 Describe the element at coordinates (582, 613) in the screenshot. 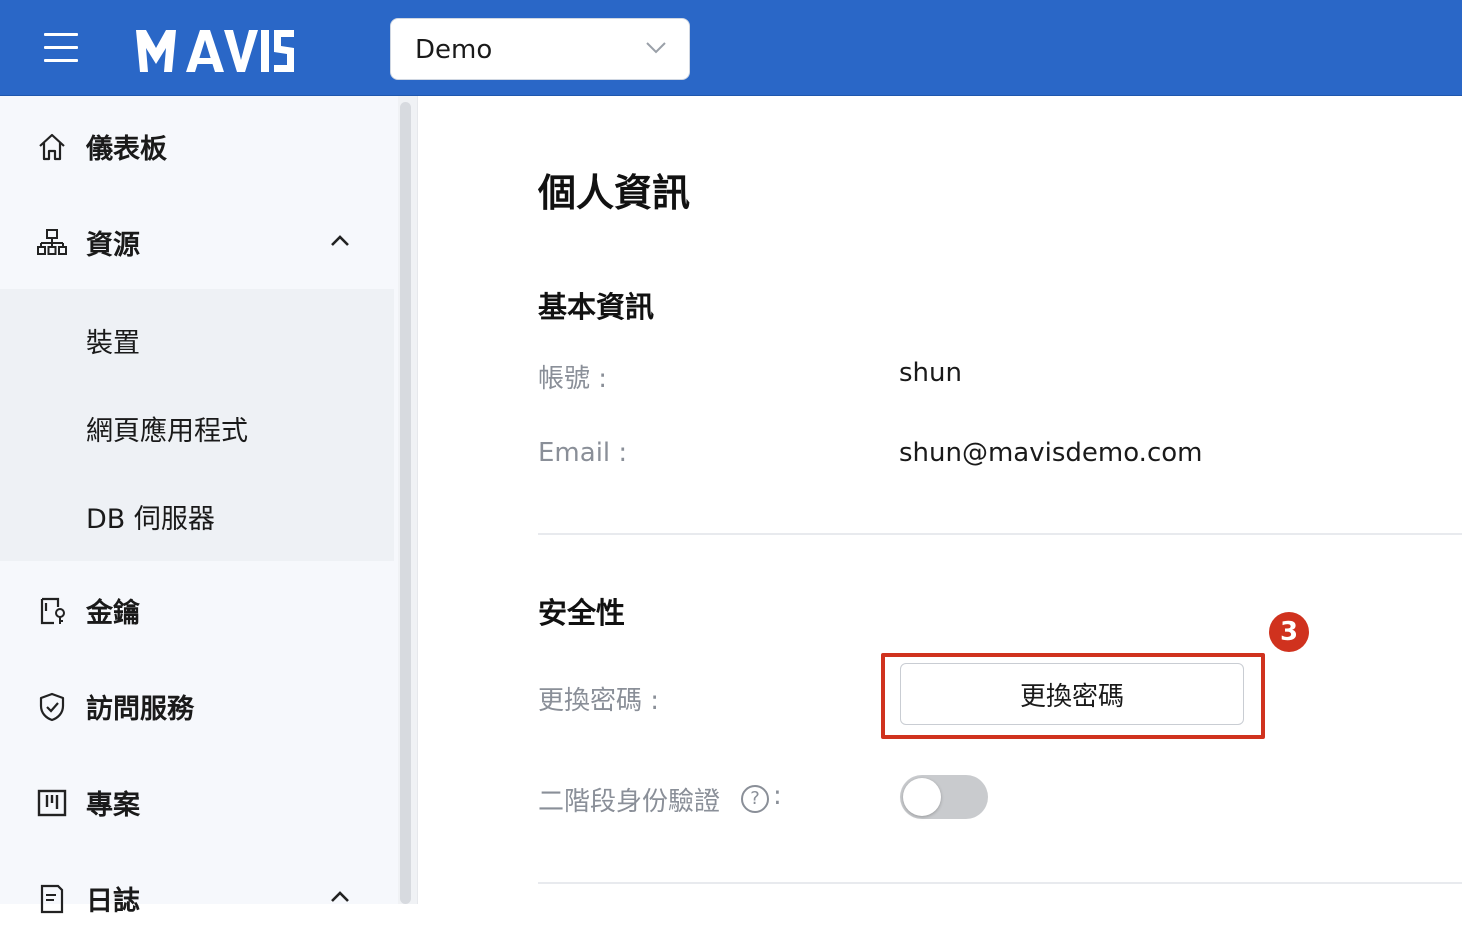

I see `security-heading: 安全性` at that location.